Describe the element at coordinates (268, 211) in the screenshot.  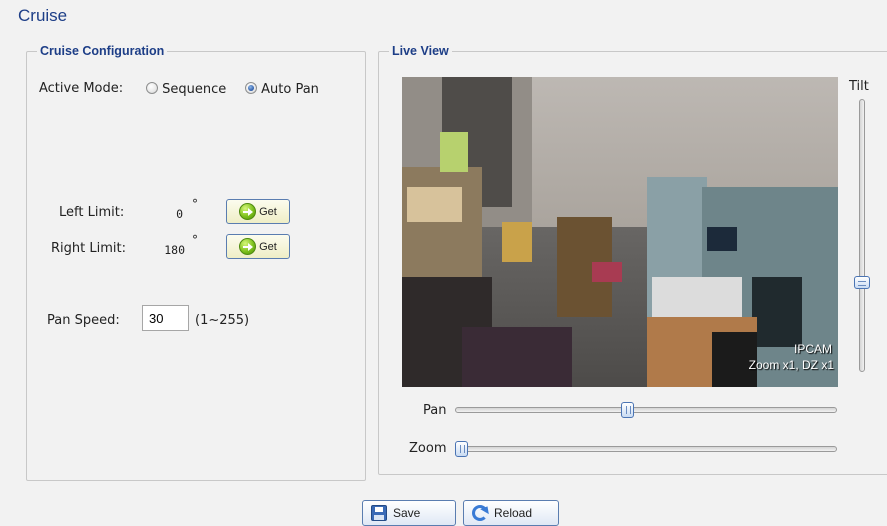
I see `left-limit-get-label: Get` at that location.